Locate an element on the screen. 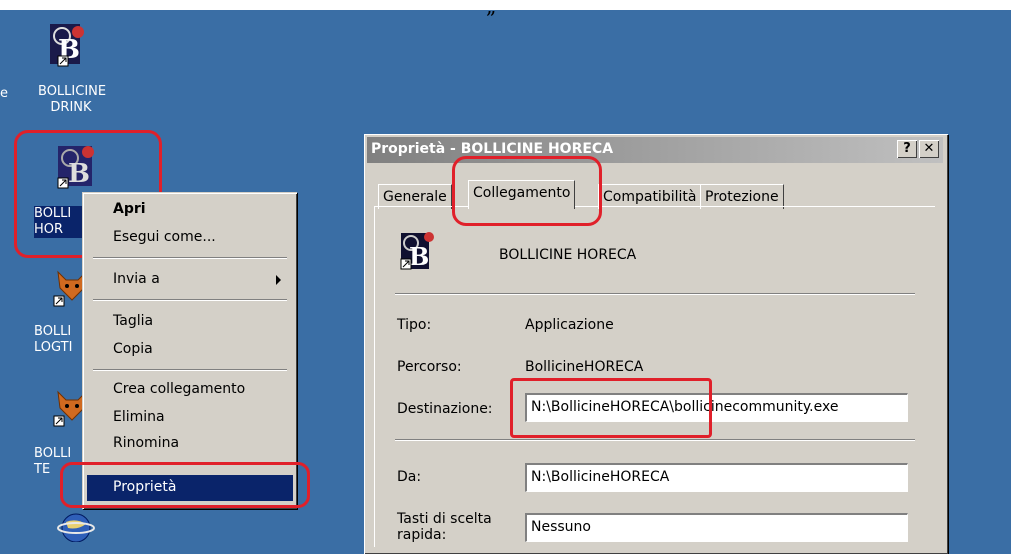  desktop-icon-label: BOLLI LOGTI is located at coordinates (57, 340).